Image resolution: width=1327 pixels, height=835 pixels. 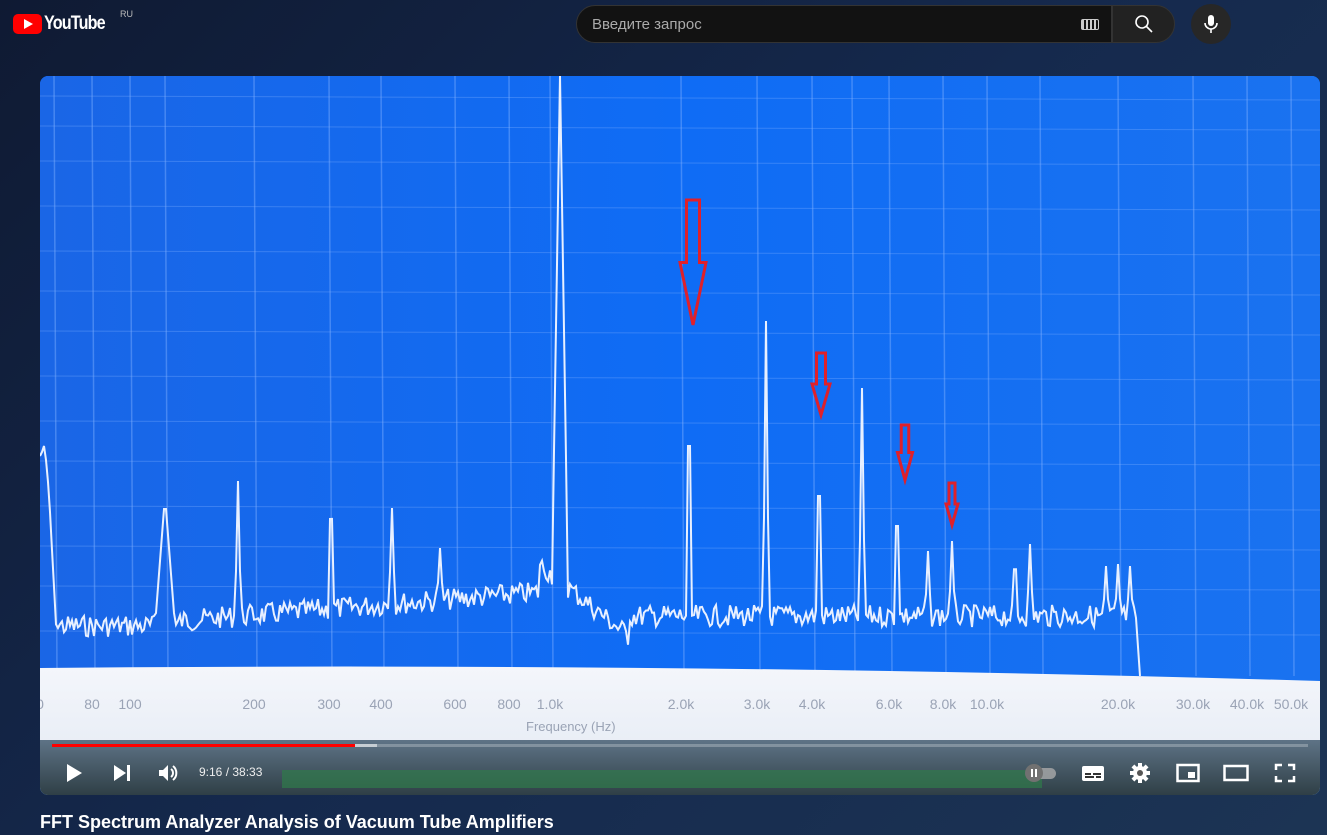 What do you see at coordinates (757, 704) in the screenshot?
I see `frequency-label: 3.0k` at bounding box center [757, 704].